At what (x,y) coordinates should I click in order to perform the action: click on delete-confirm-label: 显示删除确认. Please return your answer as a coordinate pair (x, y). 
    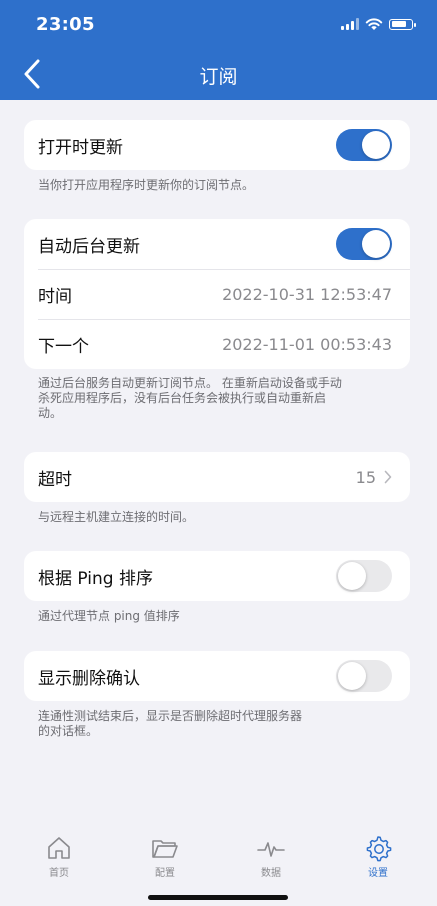
    Looking at the image, I should click on (89, 678).